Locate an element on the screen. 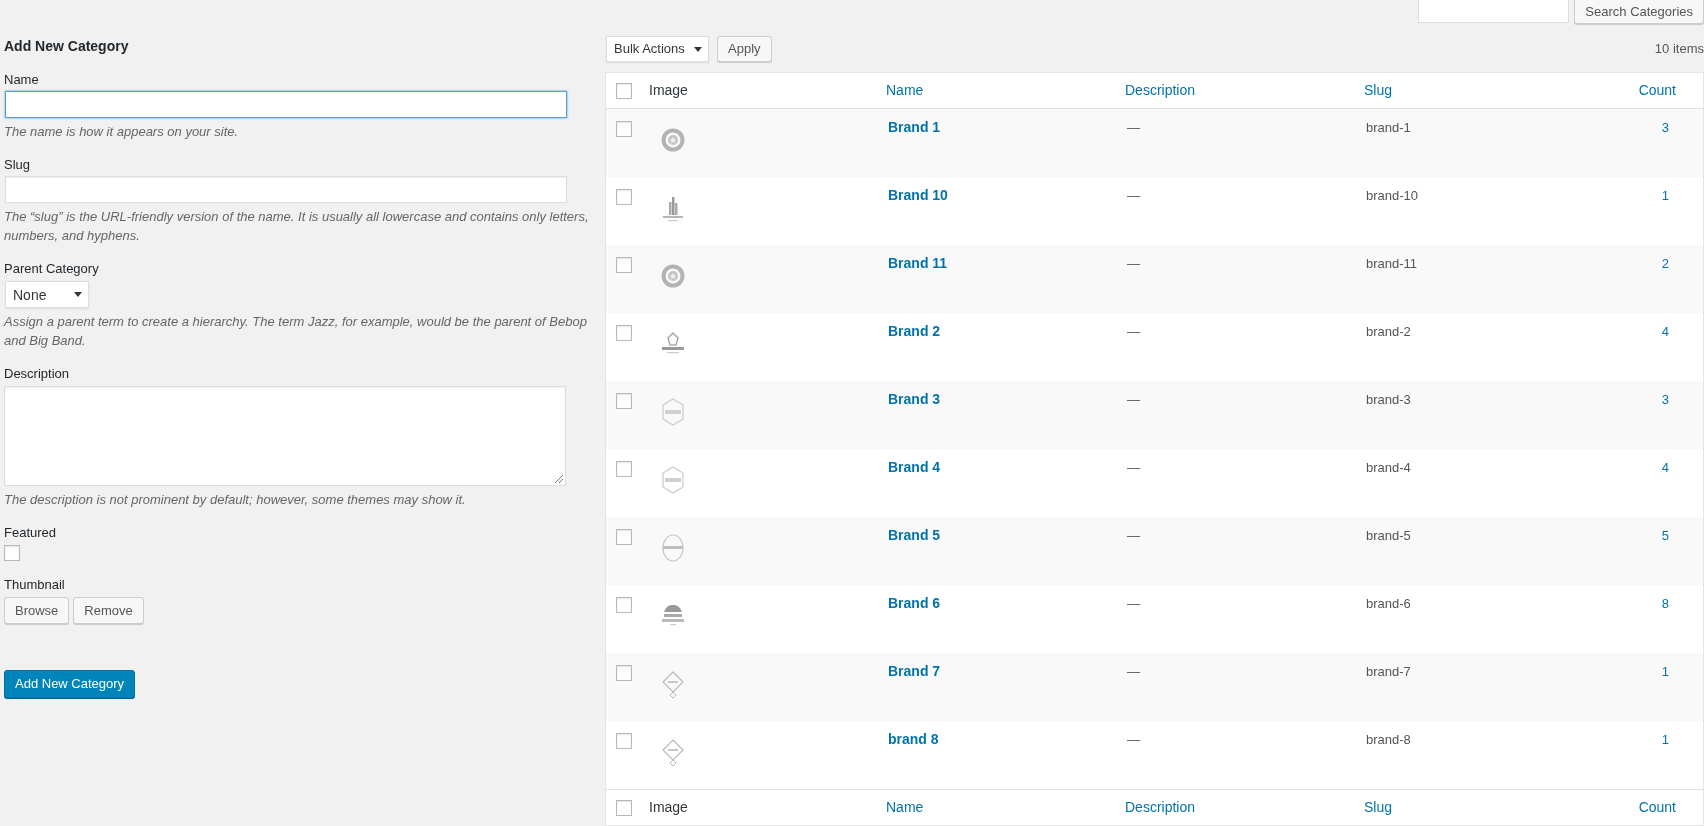  slug-text: brand-7 is located at coordinates (1388, 671).